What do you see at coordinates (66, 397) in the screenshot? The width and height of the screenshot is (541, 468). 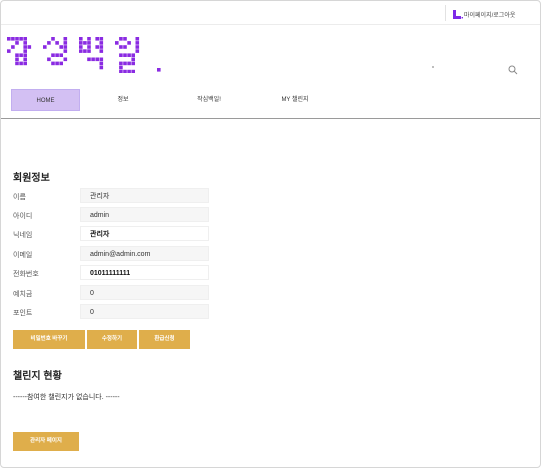 I see `empty-challenge-message: ------참여한 챌린지가 없습니다. ------` at bounding box center [66, 397].